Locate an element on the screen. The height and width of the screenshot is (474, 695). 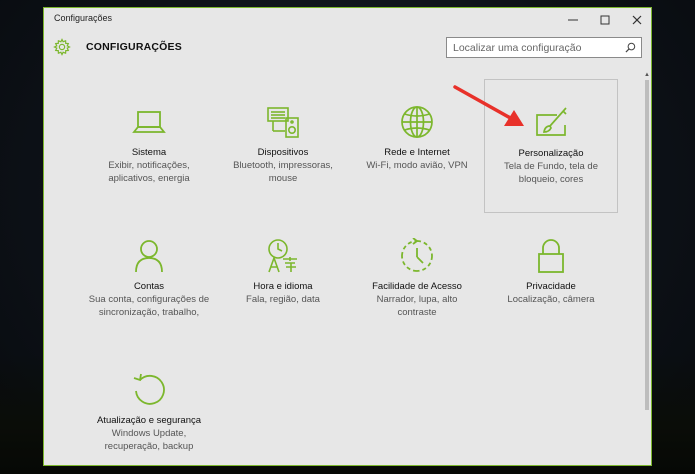
tile-privacidade: Privacidade Localização, câmera is located at coordinates (551, 280).